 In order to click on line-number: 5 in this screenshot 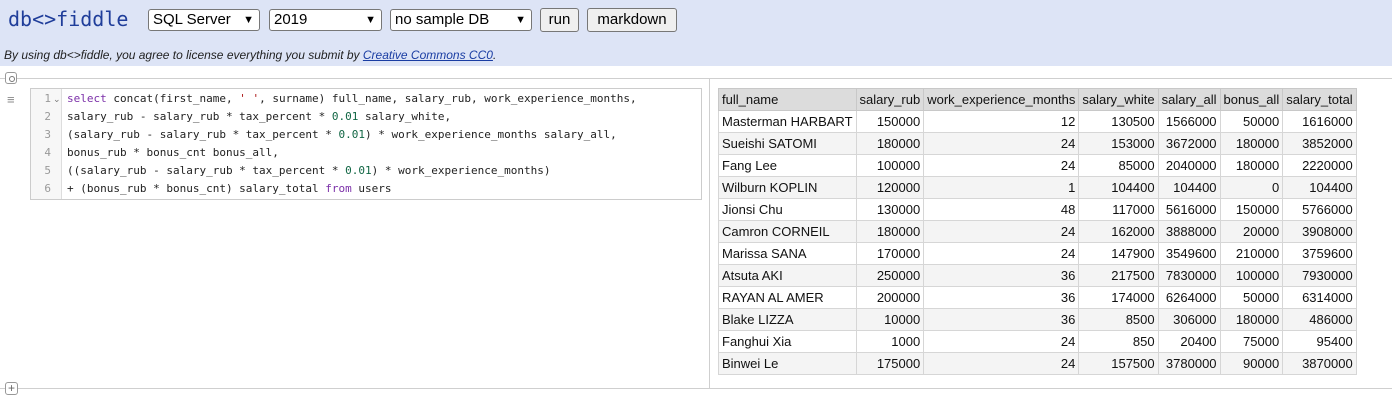, I will do `click(47, 170)`.